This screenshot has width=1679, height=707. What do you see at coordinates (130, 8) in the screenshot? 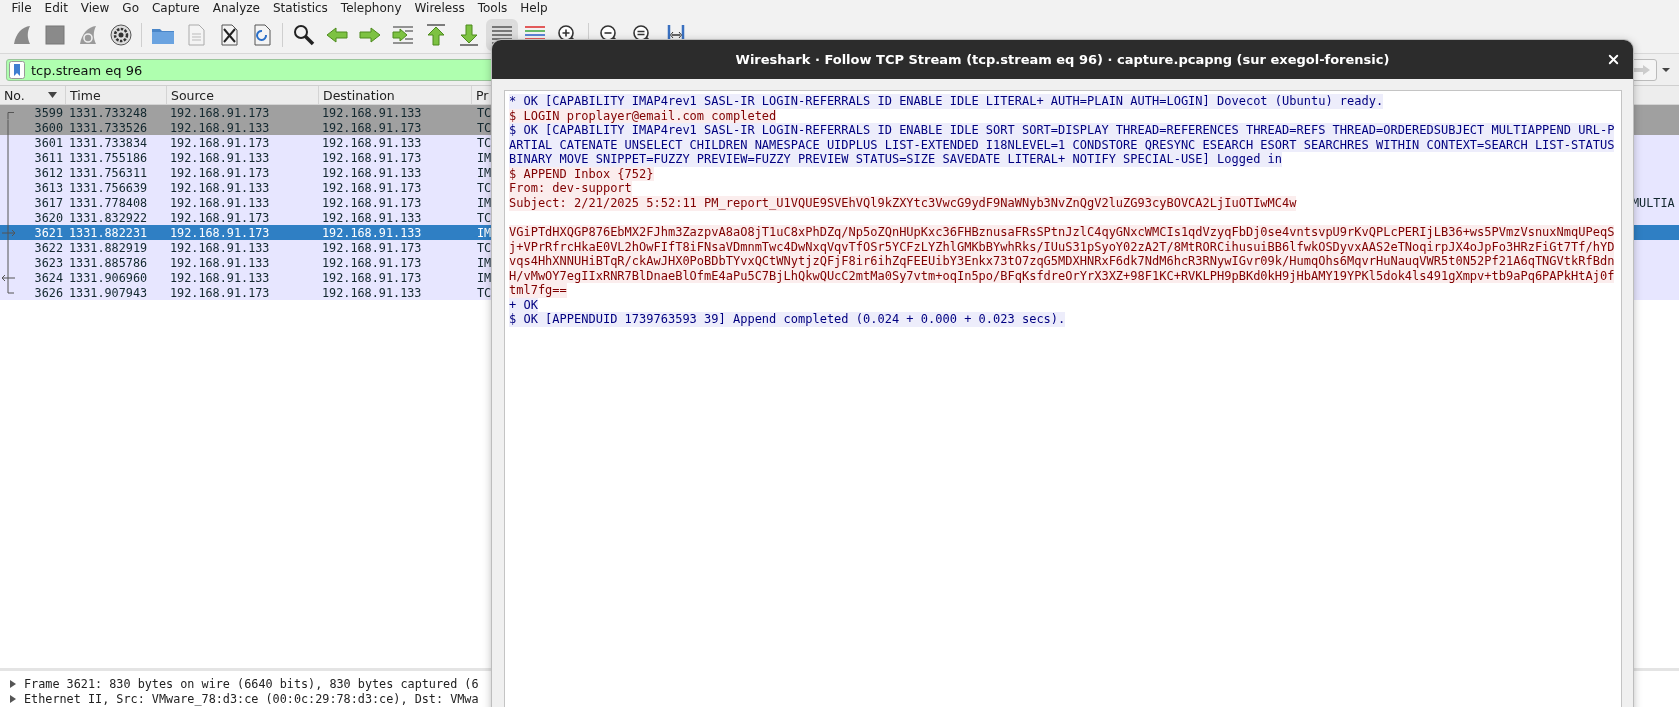
I see `menu-item: Go` at bounding box center [130, 8].